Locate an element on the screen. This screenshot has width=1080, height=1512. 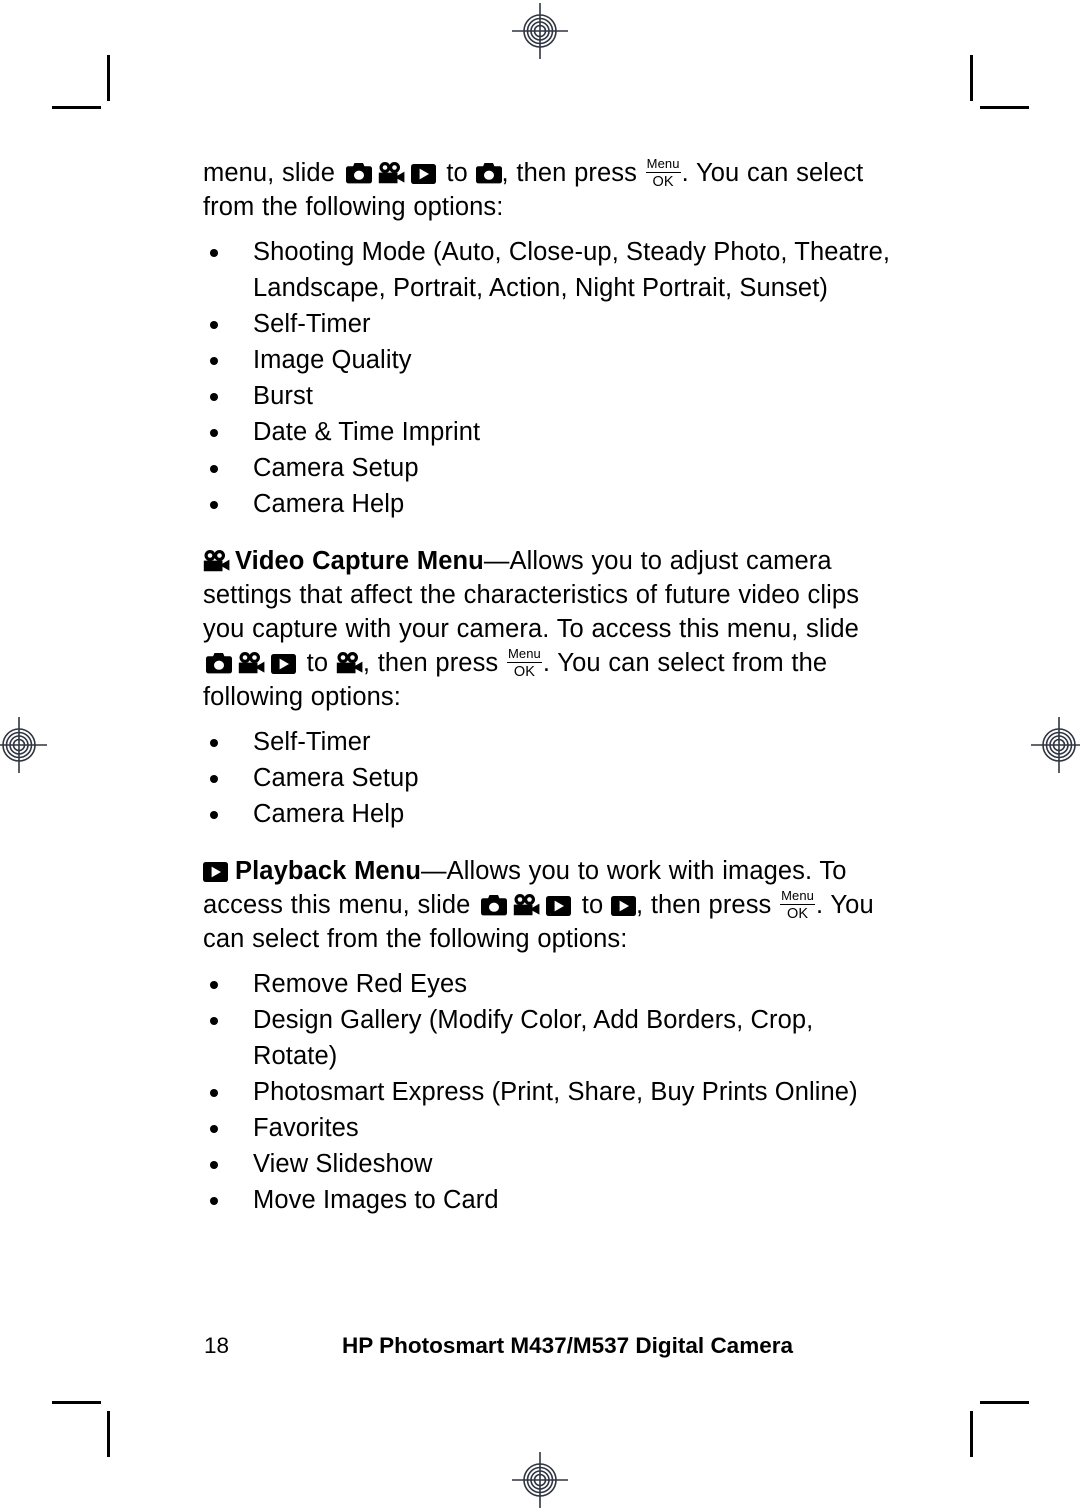
list-item: Date & Time Imprint is located at coordinates (548, 432).